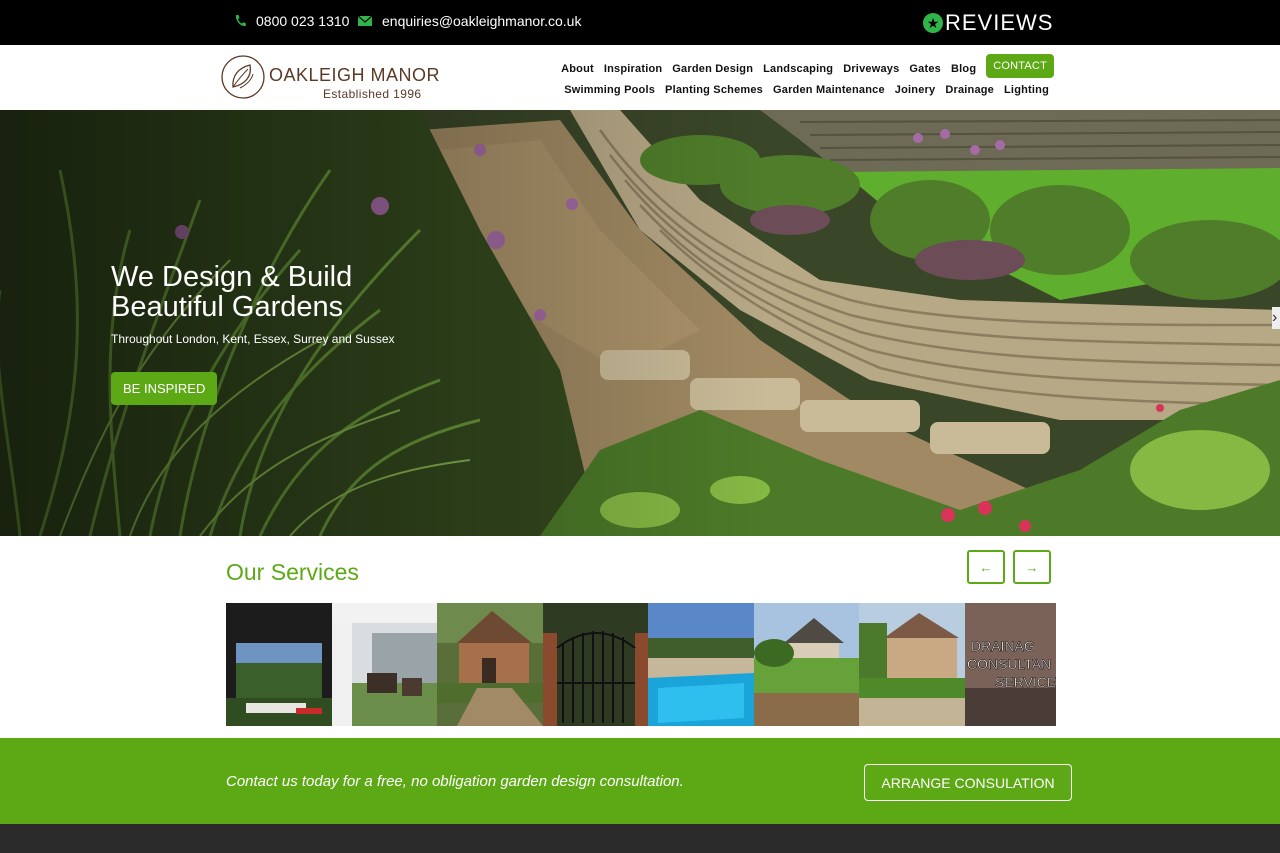  I want to click on nav-swimming-pools: Swimming Pools, so click(609, 90).